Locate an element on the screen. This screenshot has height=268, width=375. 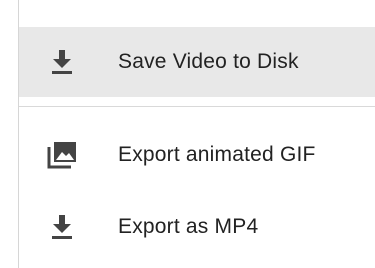
menu-divider is located at coordinates (197, 106).